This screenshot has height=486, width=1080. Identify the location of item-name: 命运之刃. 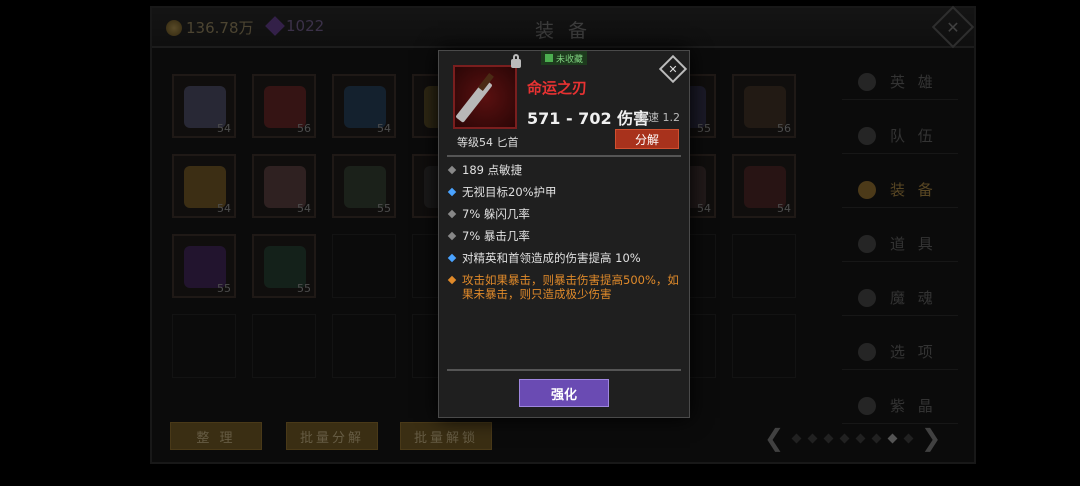
(557, 88).